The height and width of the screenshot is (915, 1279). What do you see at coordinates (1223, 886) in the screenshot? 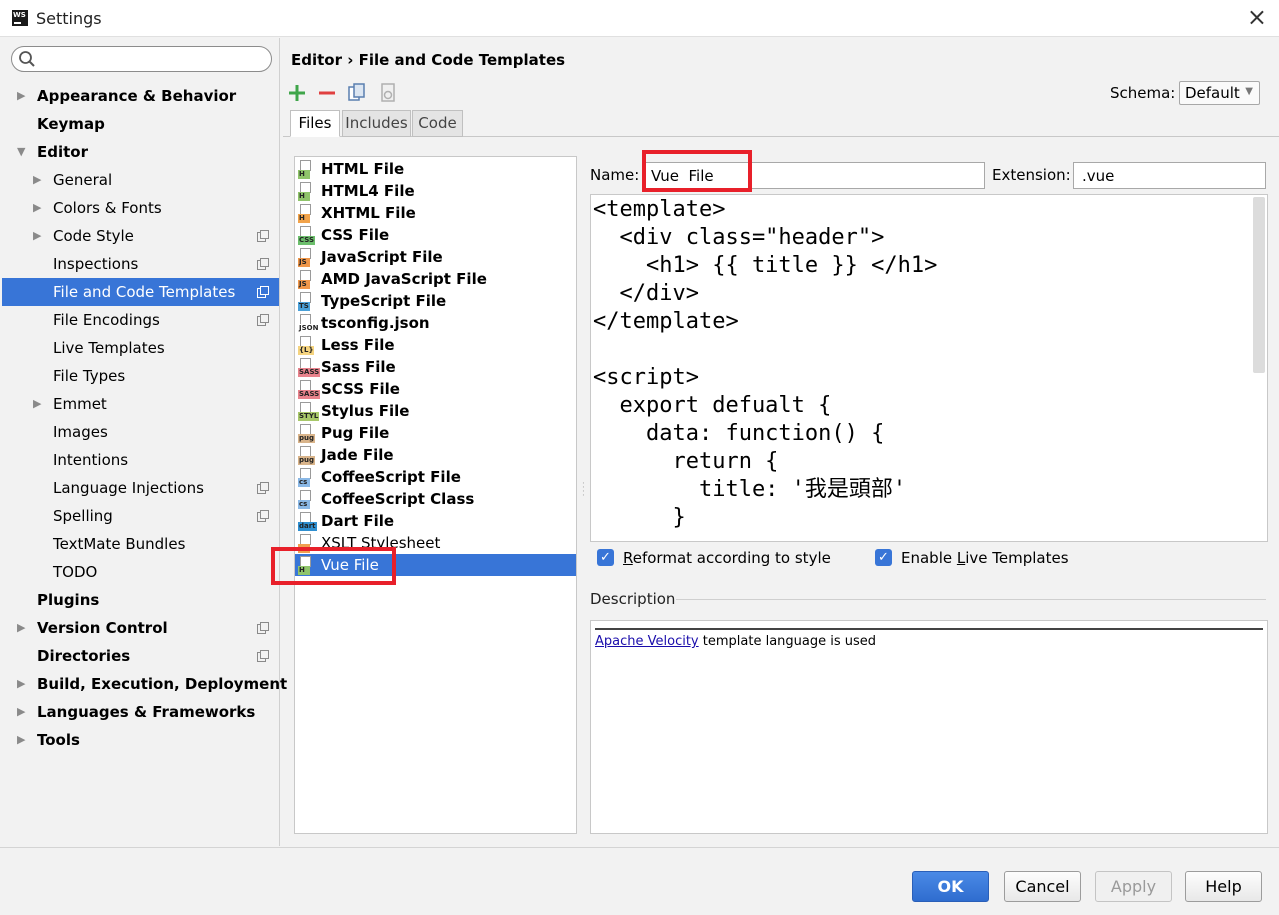
I see `help-button: Help` at bounding box center [1223, 886].